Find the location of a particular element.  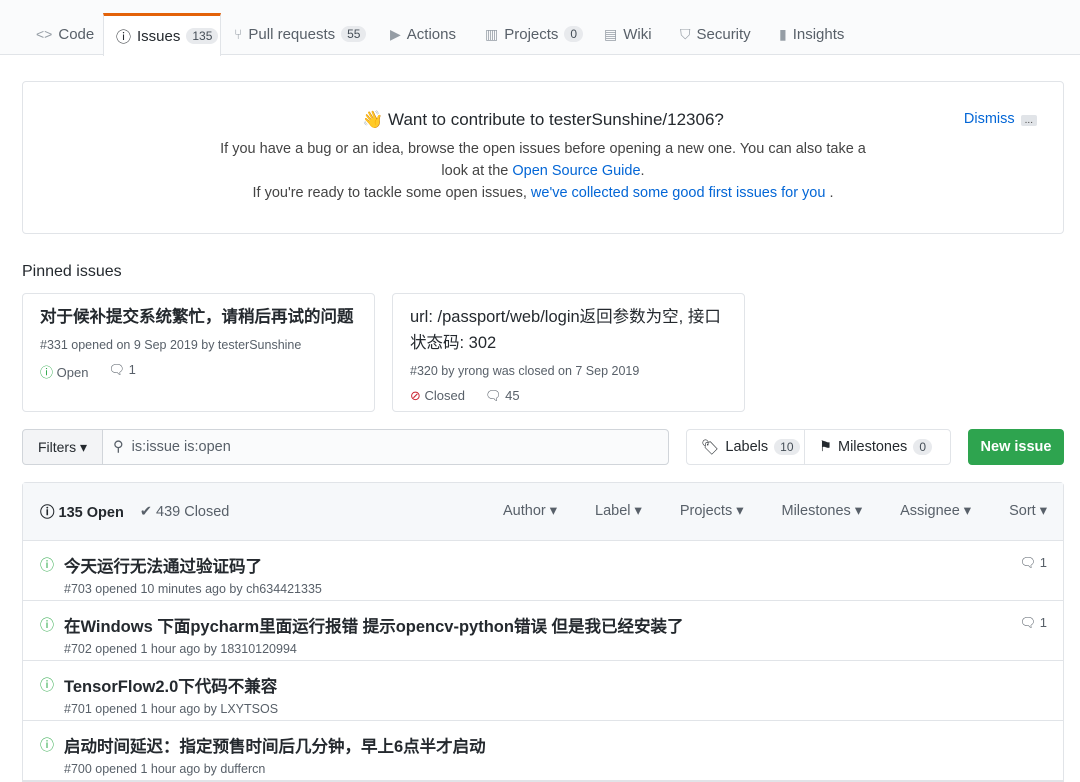

issues-count: 135 is located at coordinates (202, 36).